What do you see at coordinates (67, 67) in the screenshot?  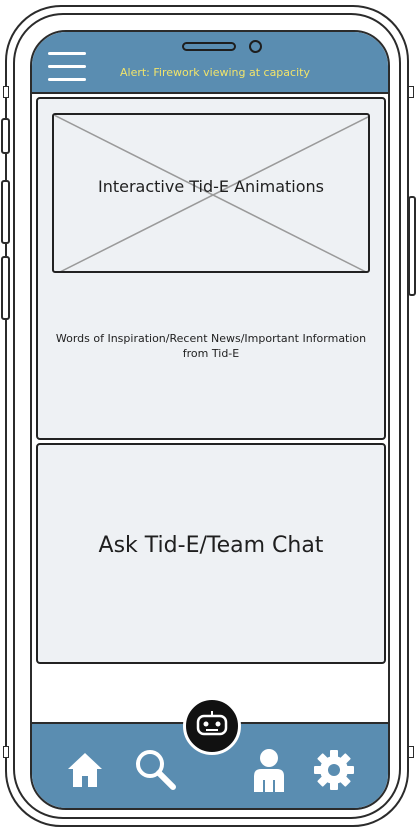 I see `menu-icon` at bounding box center [67, 67].